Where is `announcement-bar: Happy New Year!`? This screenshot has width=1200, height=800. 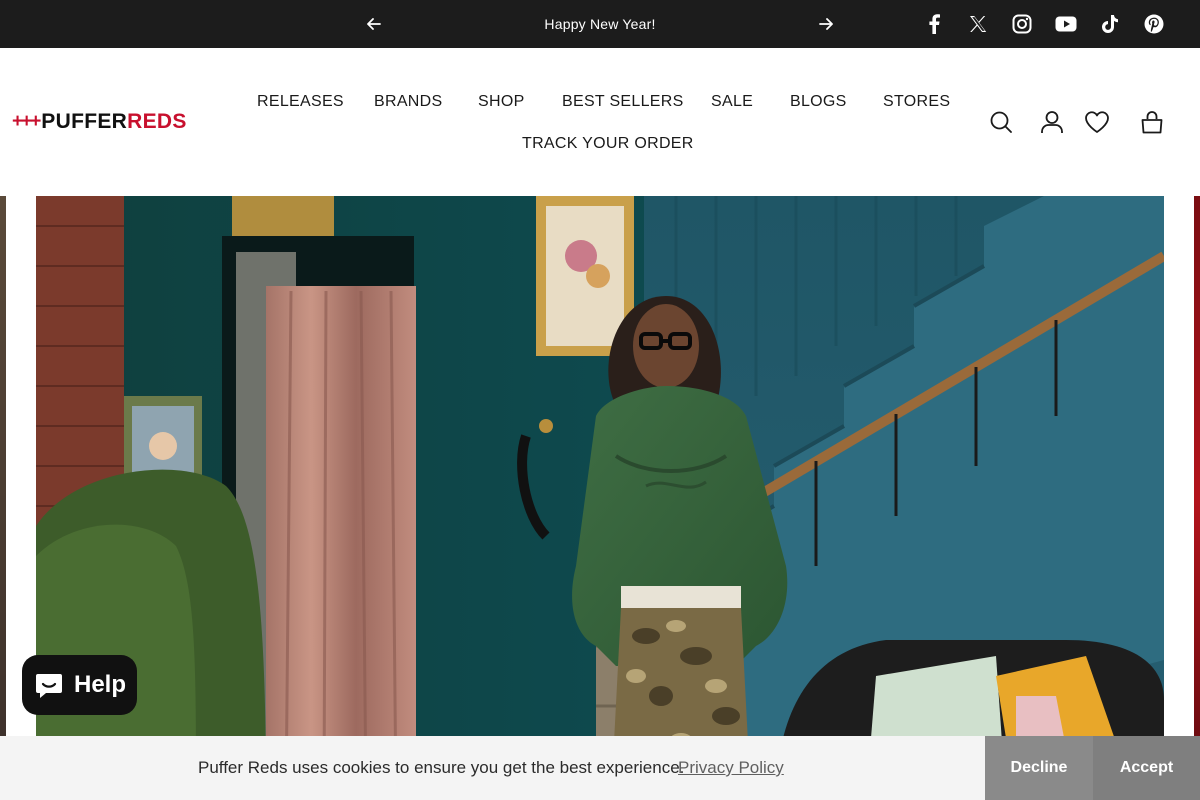 announcement-bar: Happy New Year! is located at coordinates (600, 24).